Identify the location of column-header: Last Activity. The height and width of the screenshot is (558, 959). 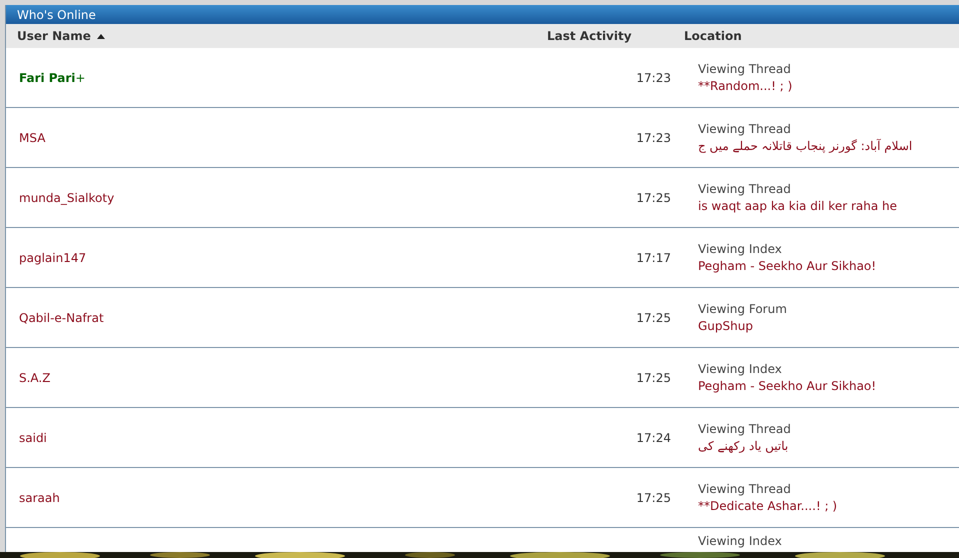
(589, 36).